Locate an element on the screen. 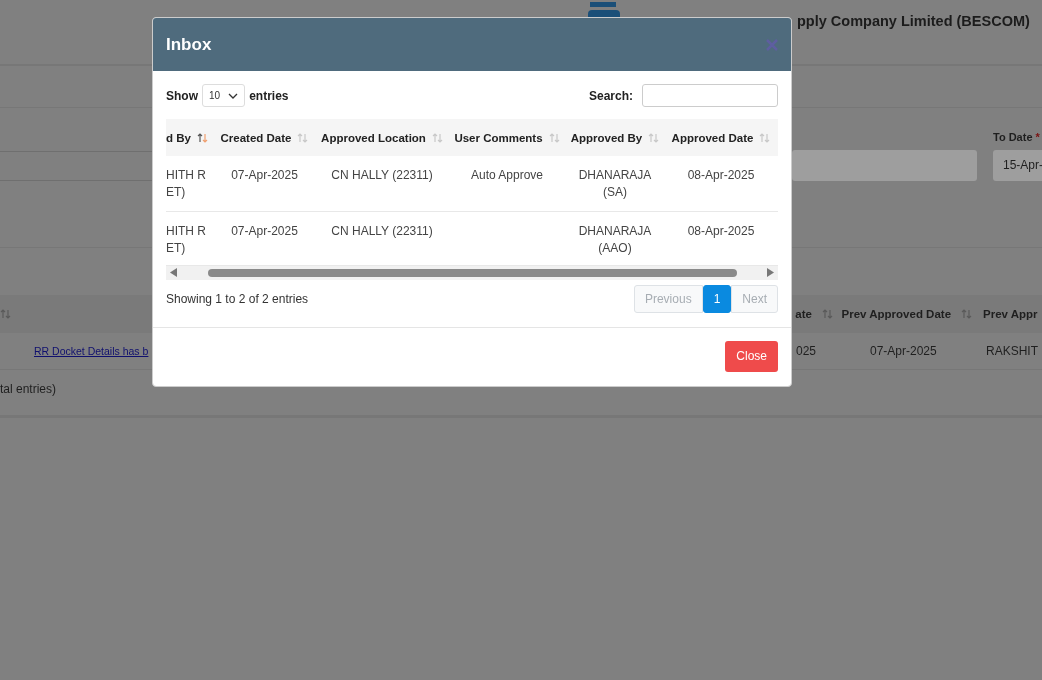  field-label: To Date * is located at coordinates (1017, 137).